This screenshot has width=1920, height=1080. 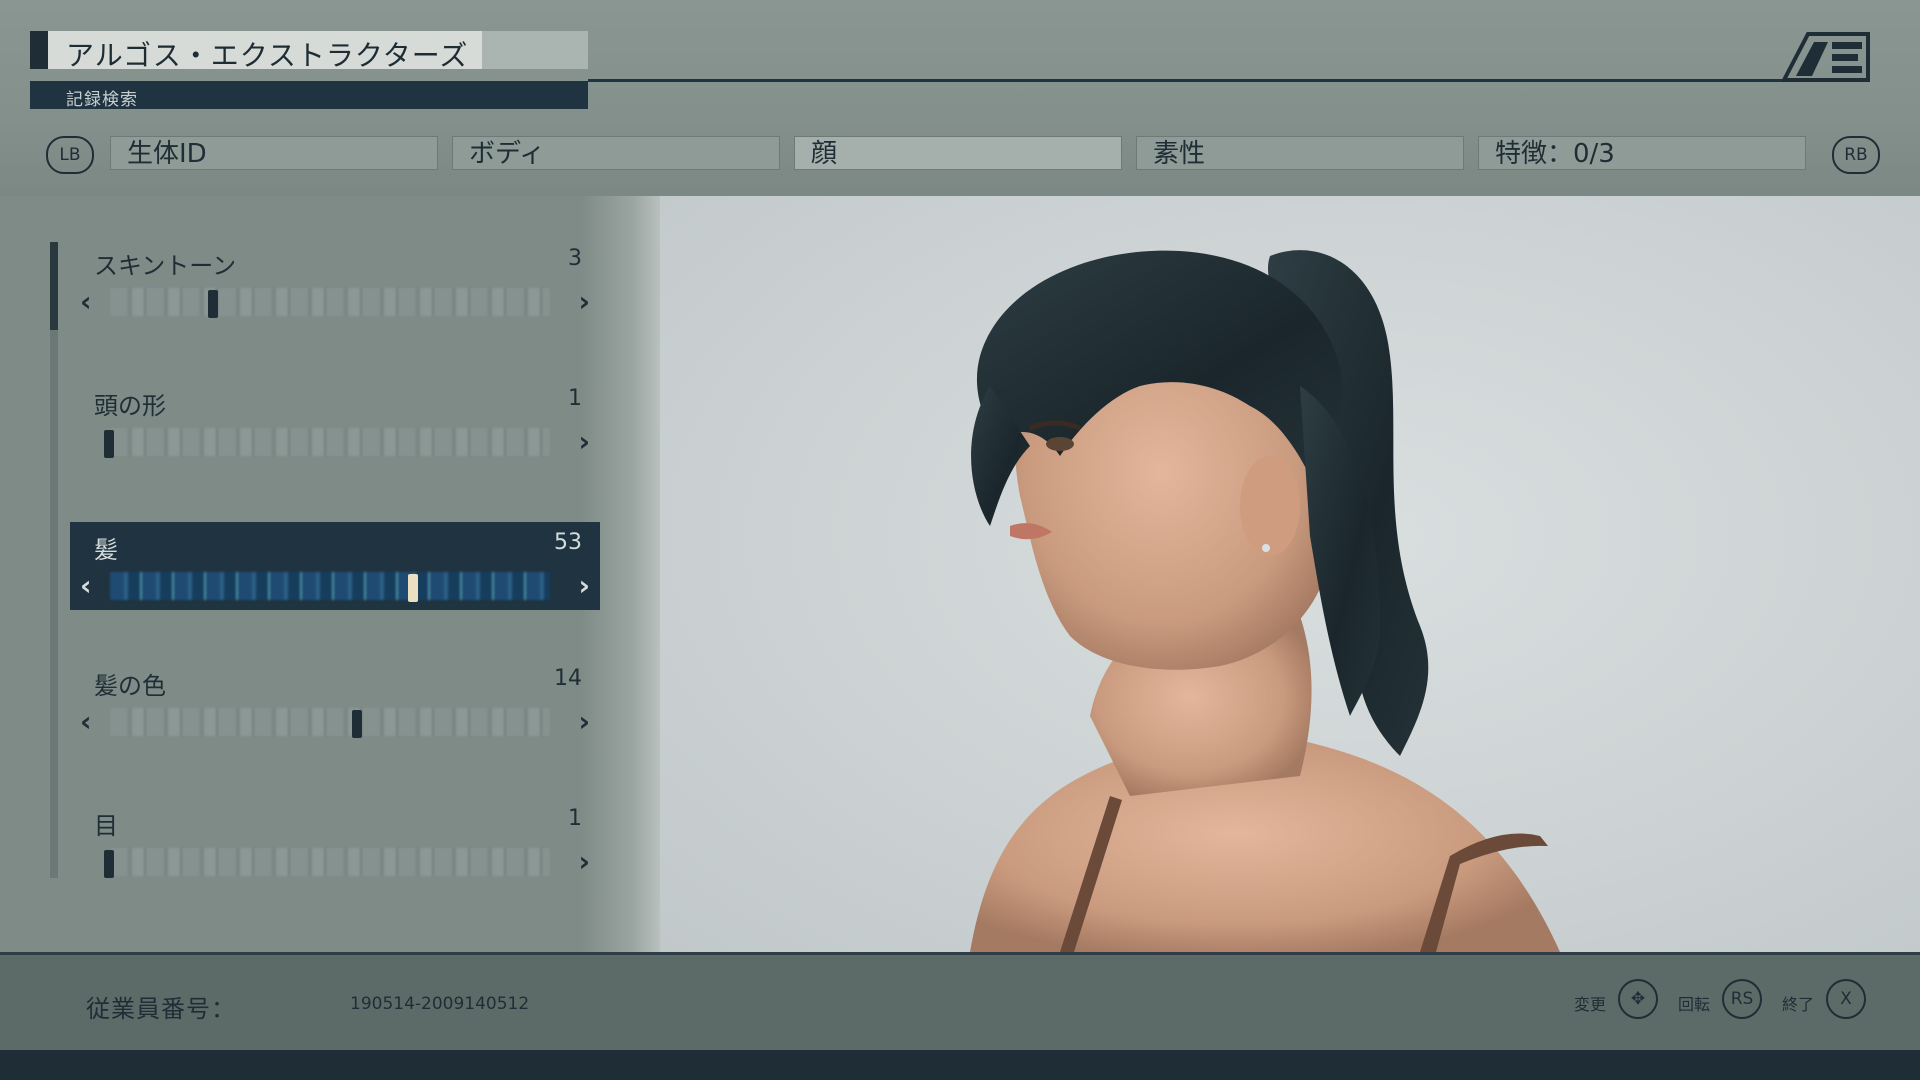 What do you see at coordinates (1191, 80) in the screenshot?
I see `header-divider` at bounding box center [1191, 80].